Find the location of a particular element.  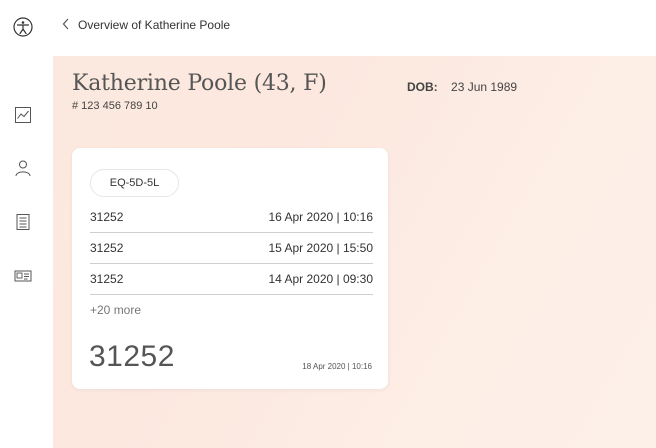

result-row: 31252 14 Apr 2020 | 09:30 is located at coordinates (231, 279).